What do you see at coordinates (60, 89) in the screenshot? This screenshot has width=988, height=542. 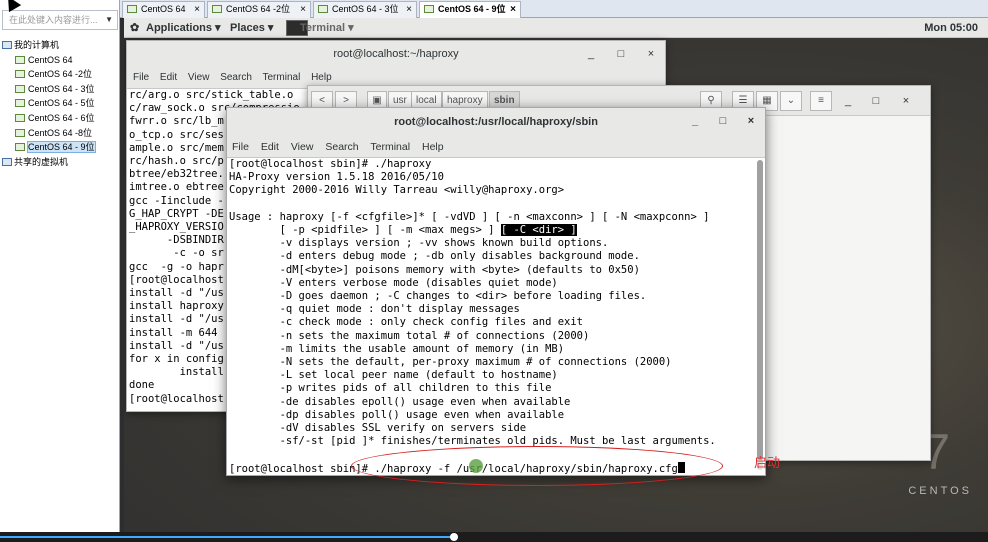 I see `tree-node-vm: CentOS 64 - 3位` at bounding box center [60, 89].